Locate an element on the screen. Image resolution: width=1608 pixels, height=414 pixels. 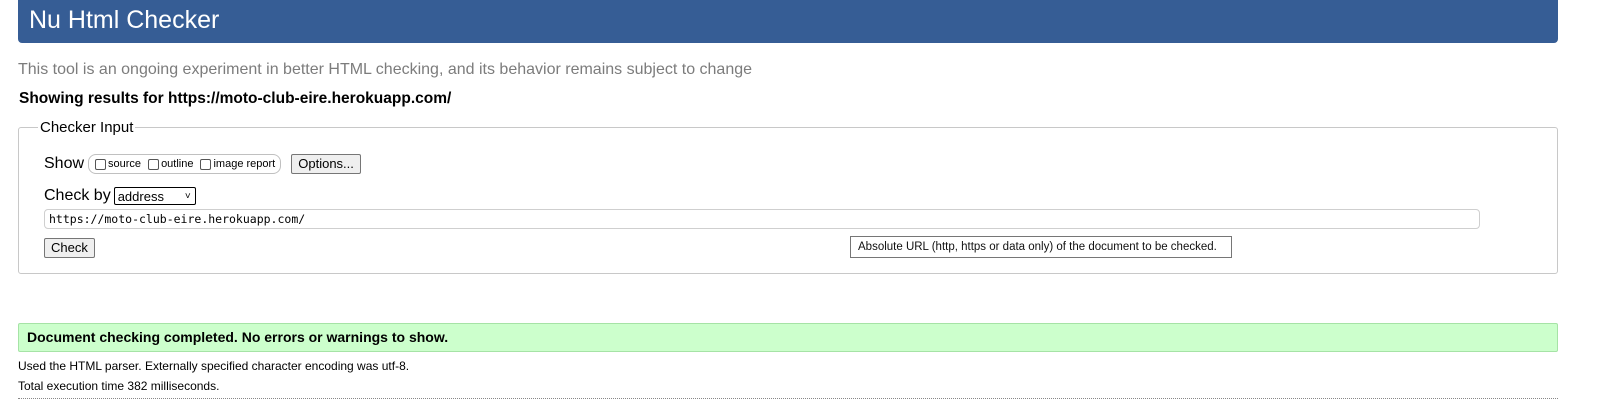
execution-time: Total execution time 382 milliseconds. is located at coordinates (119, 386).